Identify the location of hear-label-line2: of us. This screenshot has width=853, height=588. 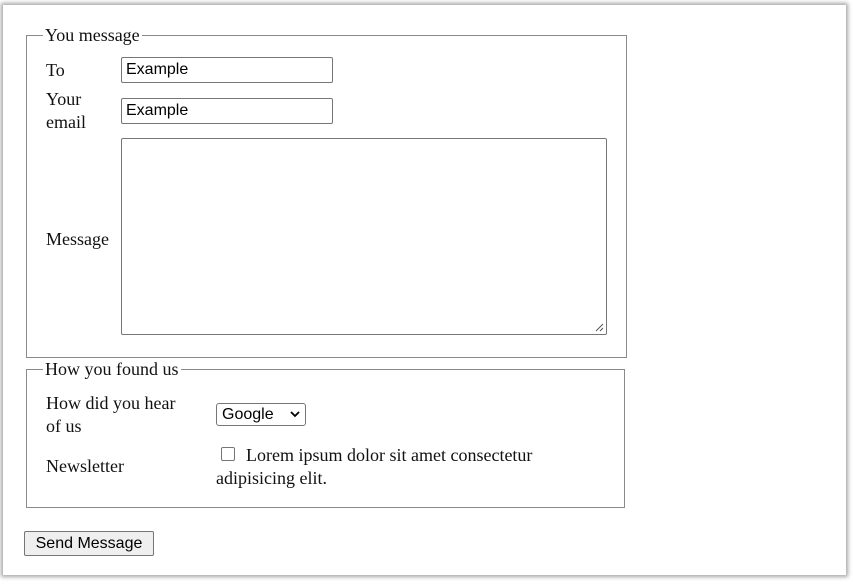
(64, 426).